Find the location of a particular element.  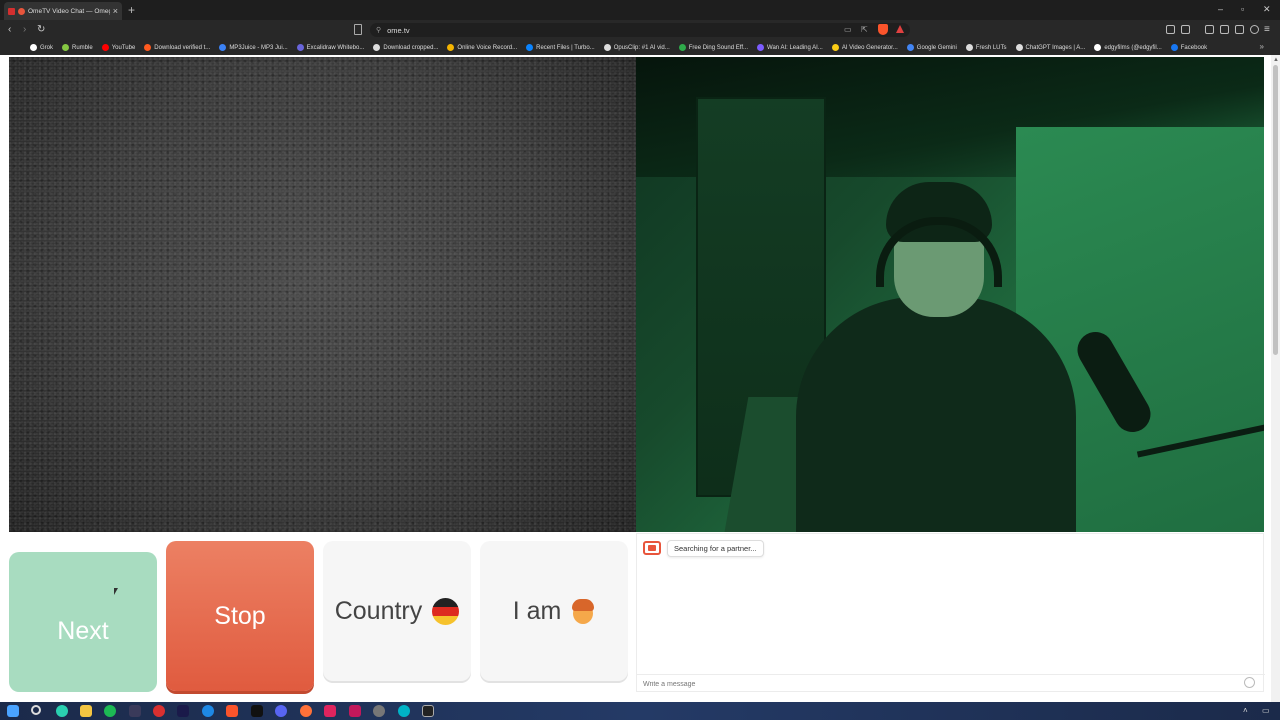

next-button: Next is located at coordinates (83, 622).